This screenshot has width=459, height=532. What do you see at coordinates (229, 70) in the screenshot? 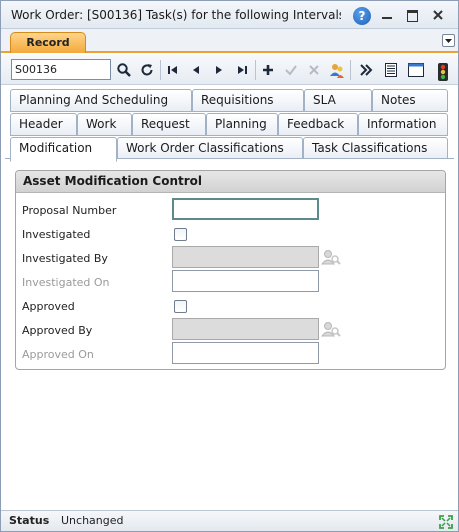
I see `toolbar` at bounding box center [229, 70].